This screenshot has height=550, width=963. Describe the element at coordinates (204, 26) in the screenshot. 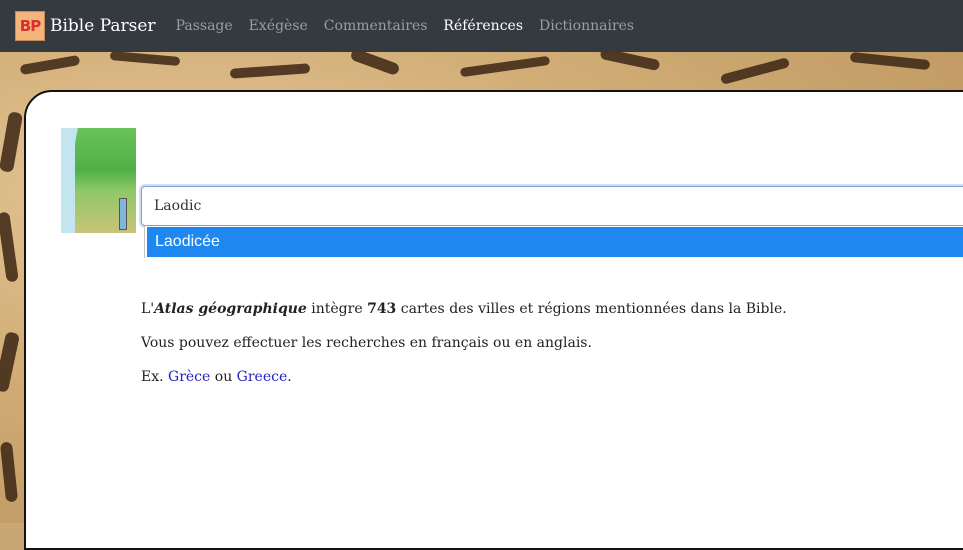

I see `nav-link-passage: Passage` at that location.